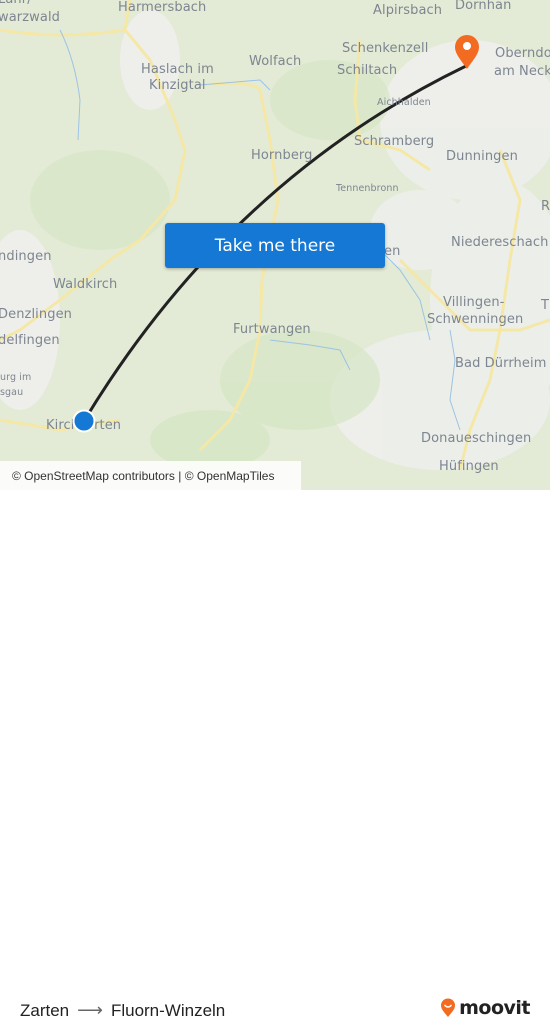 This screenshot has width=550, height=1021. What do you see at coordinates (545, 305) in the screenshot?
I see `place-label: T` at bounding box center [545, 305].